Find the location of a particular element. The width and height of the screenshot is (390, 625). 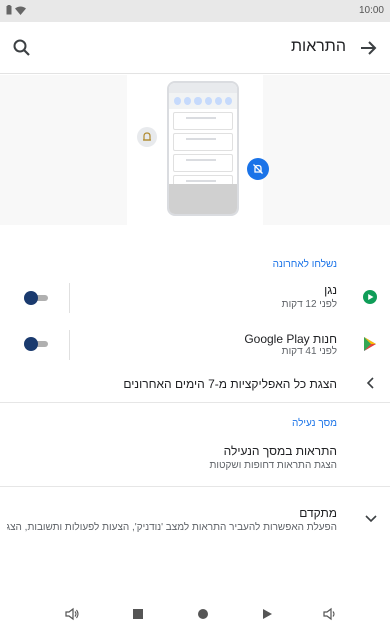

bell-icon is located at coordinates (147, 137).